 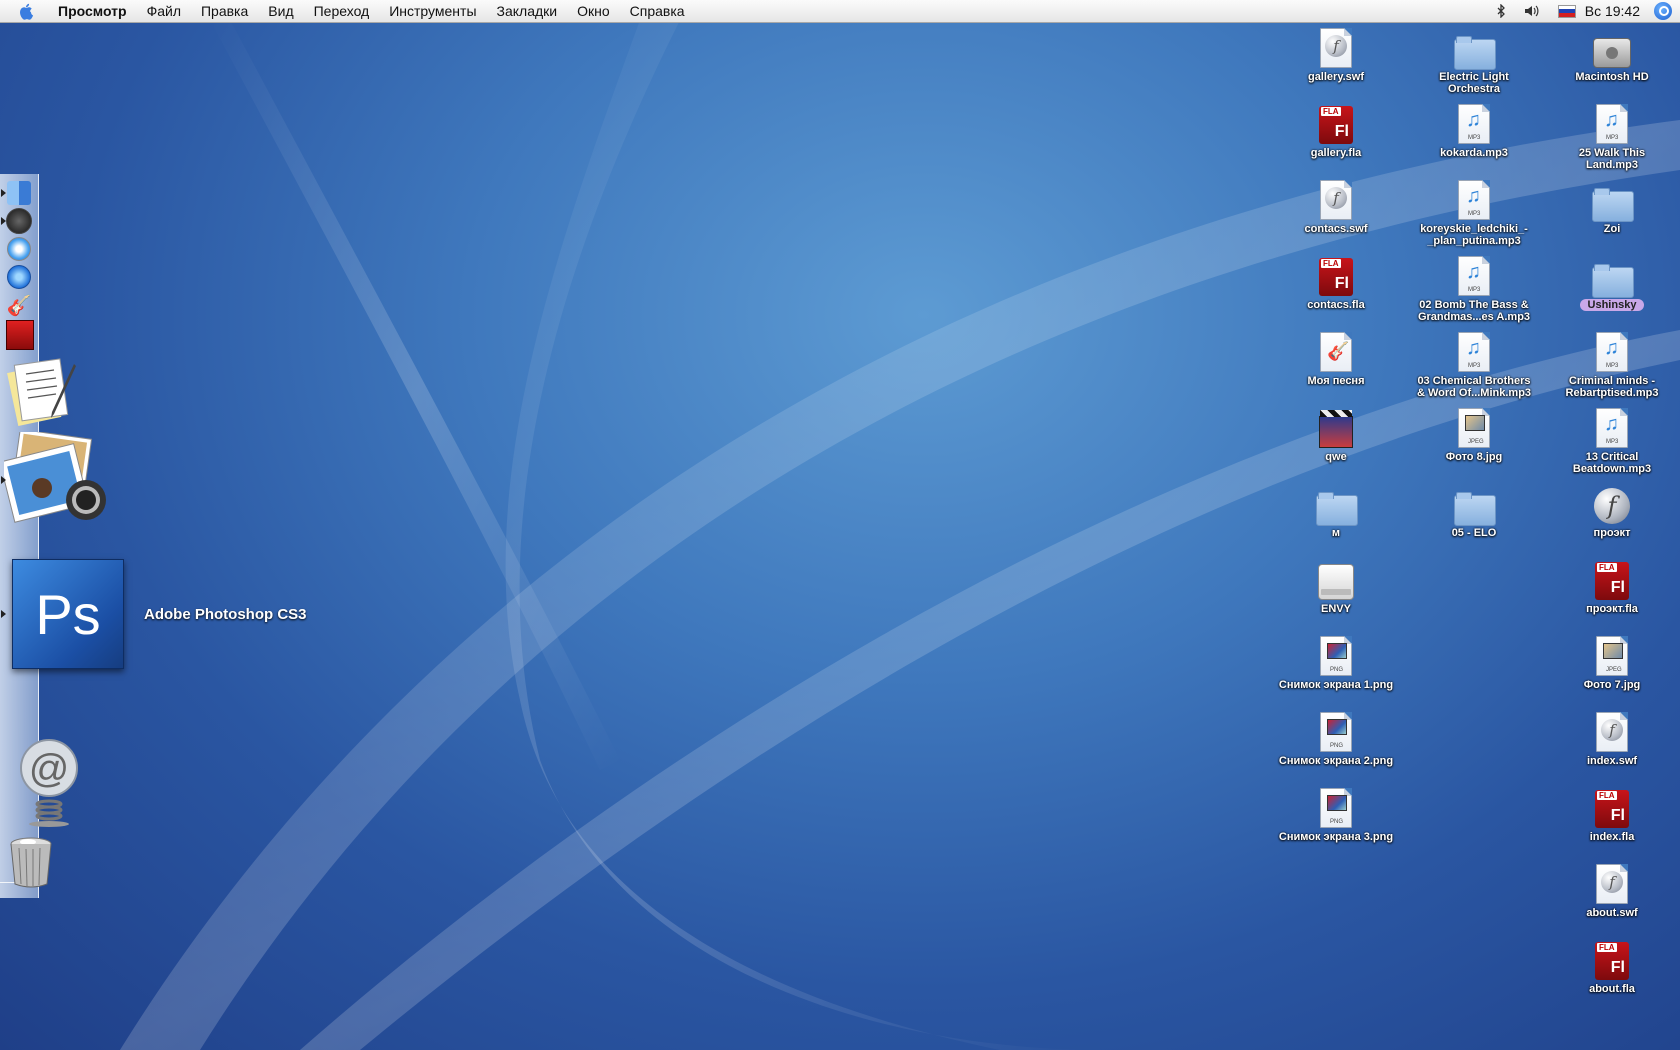 I want to click on desktop-icon: Ushinsky, so click(x=1612, y=283).